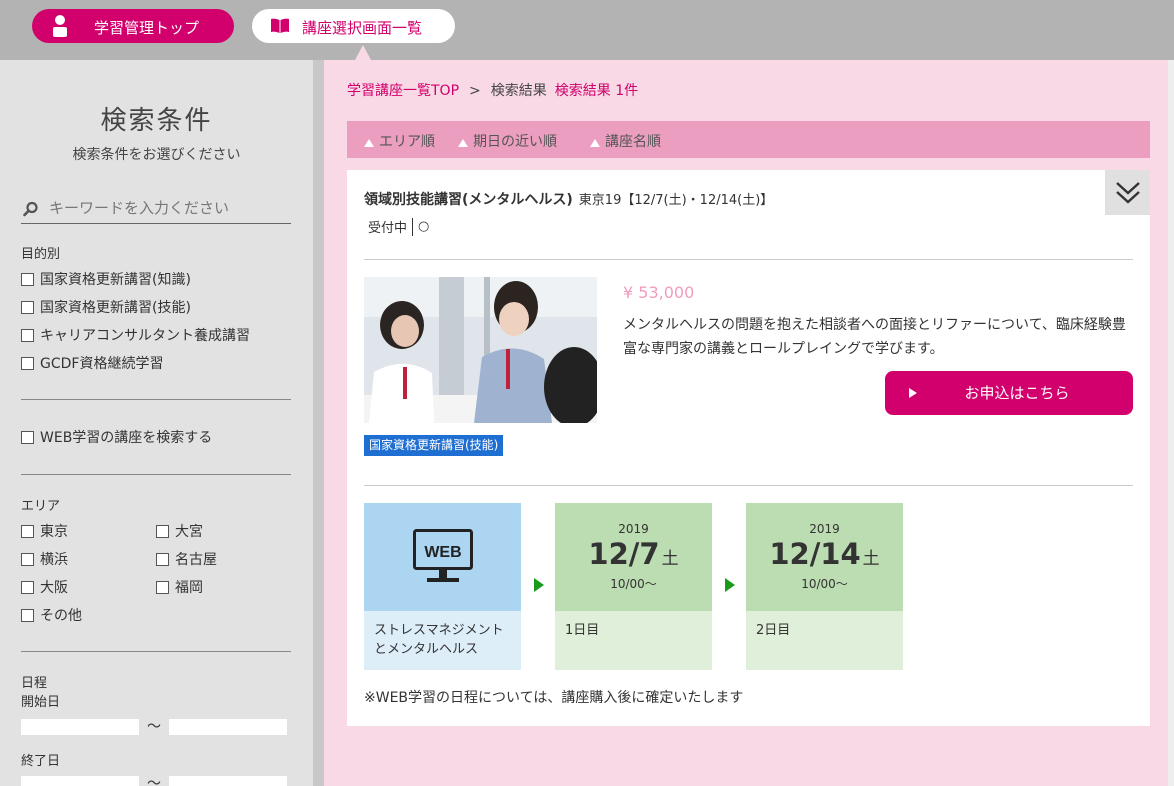 The width and height of the screenshot is (1174, 786). I want to click on purpose-checkbox-gcdf: GCDF資格継続学習, so click(92, 363).